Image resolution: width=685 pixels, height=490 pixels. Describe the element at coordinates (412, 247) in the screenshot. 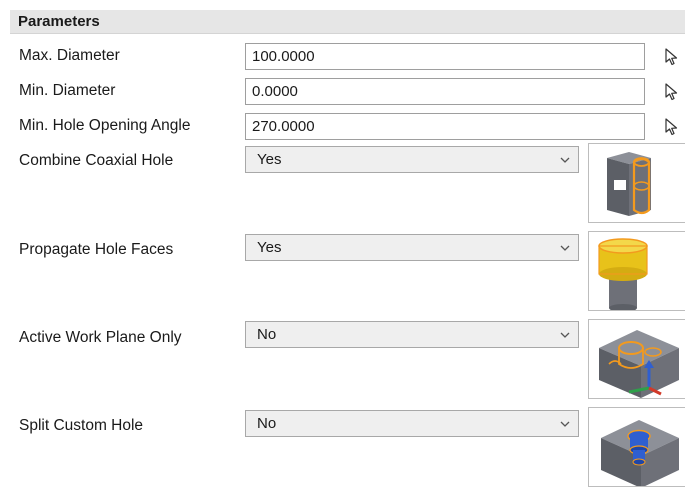

I see `propagate-hole-faces-dropdown: Yes` at that location.